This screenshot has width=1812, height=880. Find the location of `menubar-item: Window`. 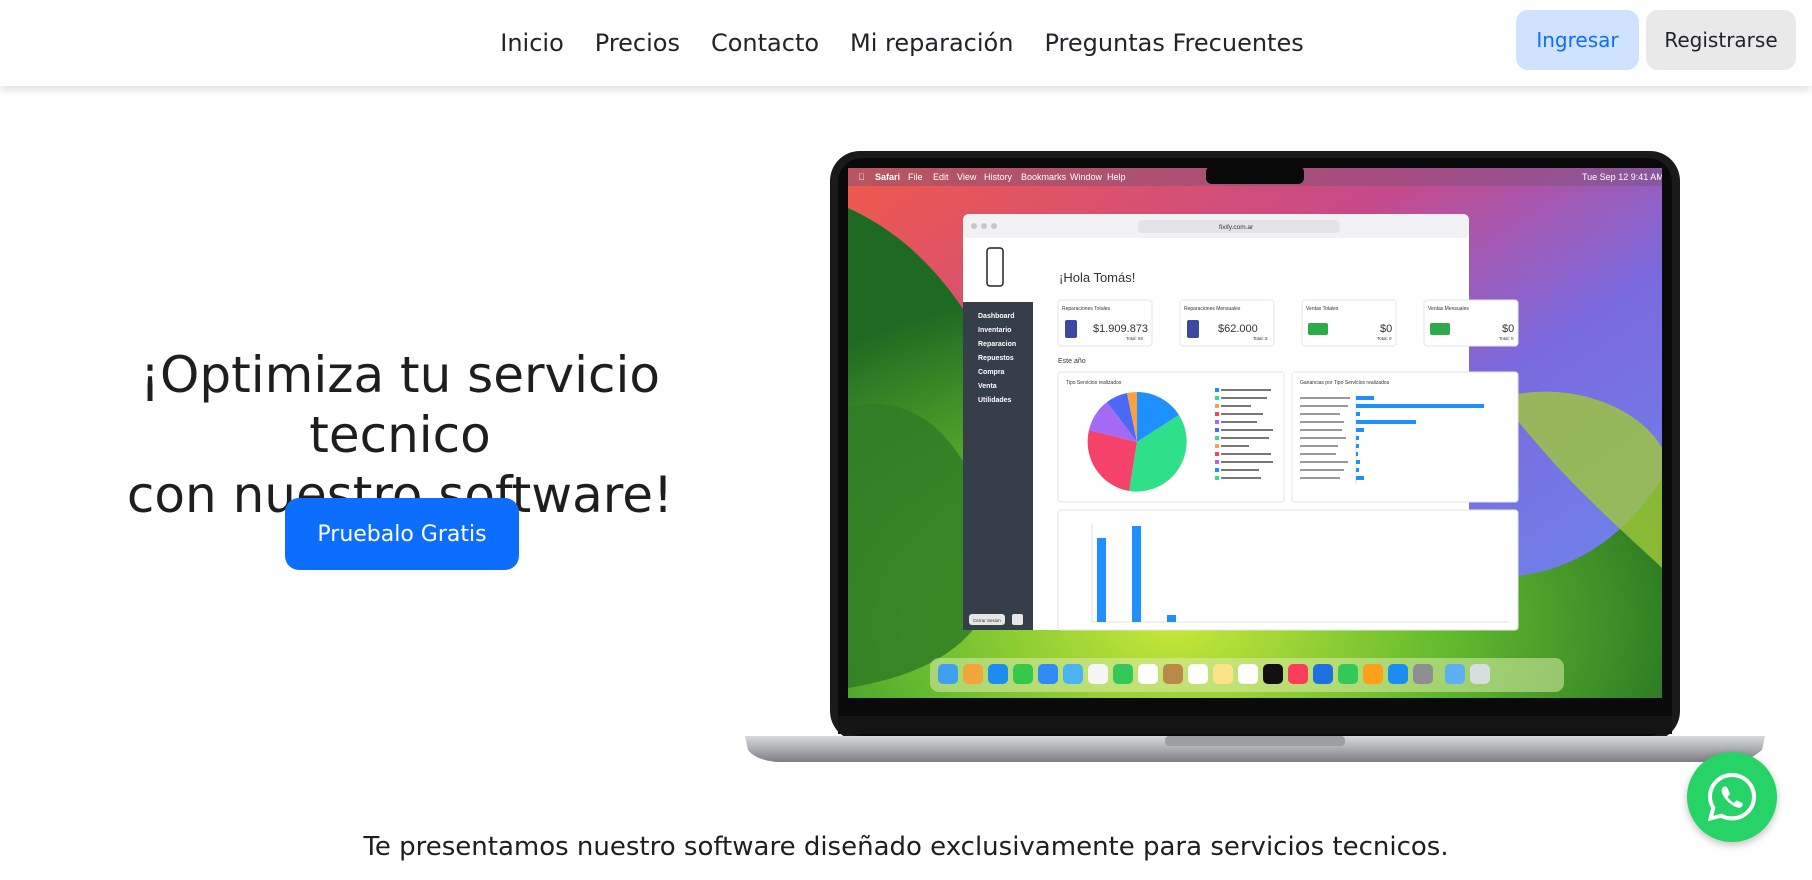

menubar-item: Window is located at coordinates (1086, 177).